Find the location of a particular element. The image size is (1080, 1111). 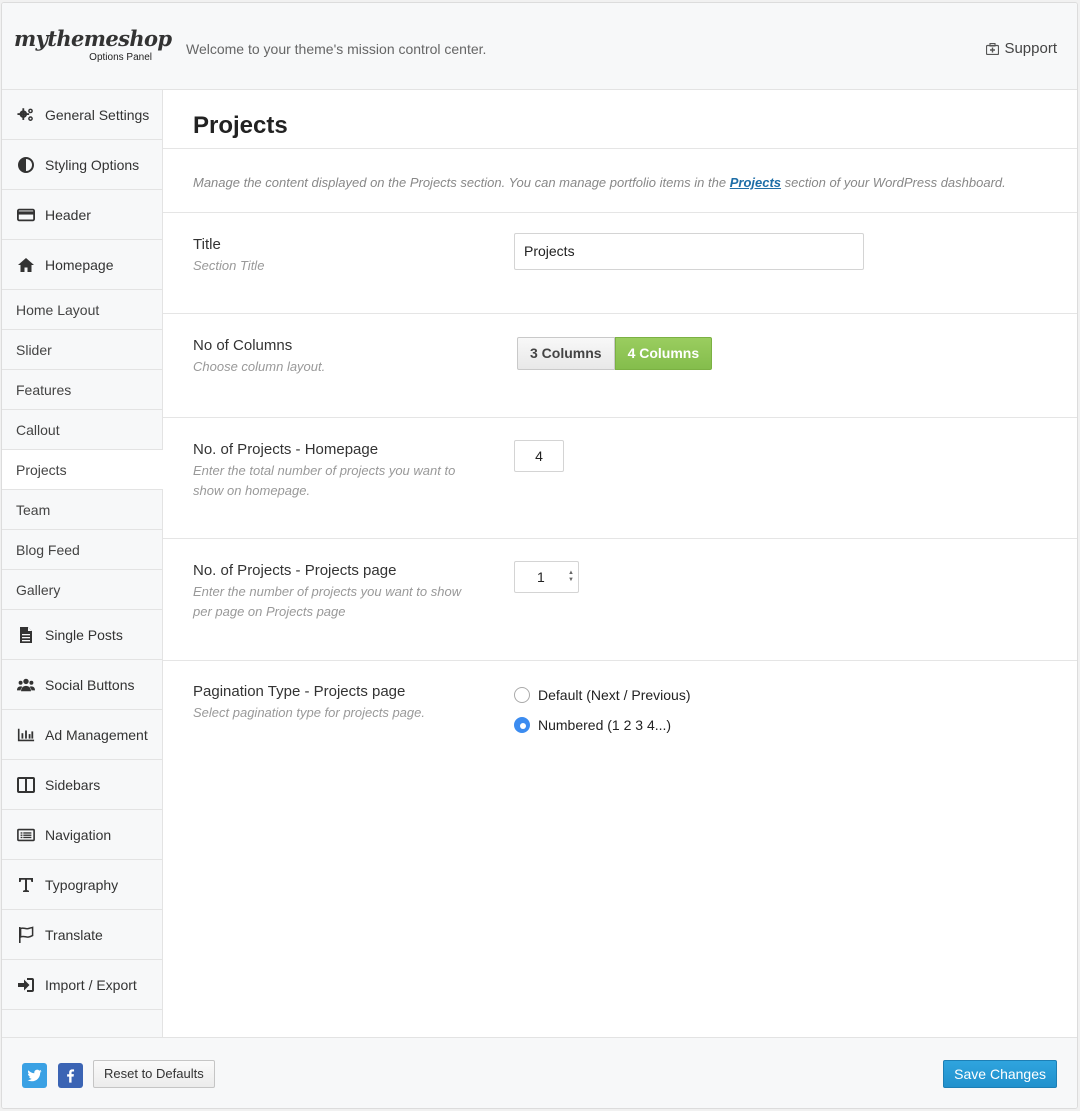

projects-link: Projects is located at coordinates (755, 182).